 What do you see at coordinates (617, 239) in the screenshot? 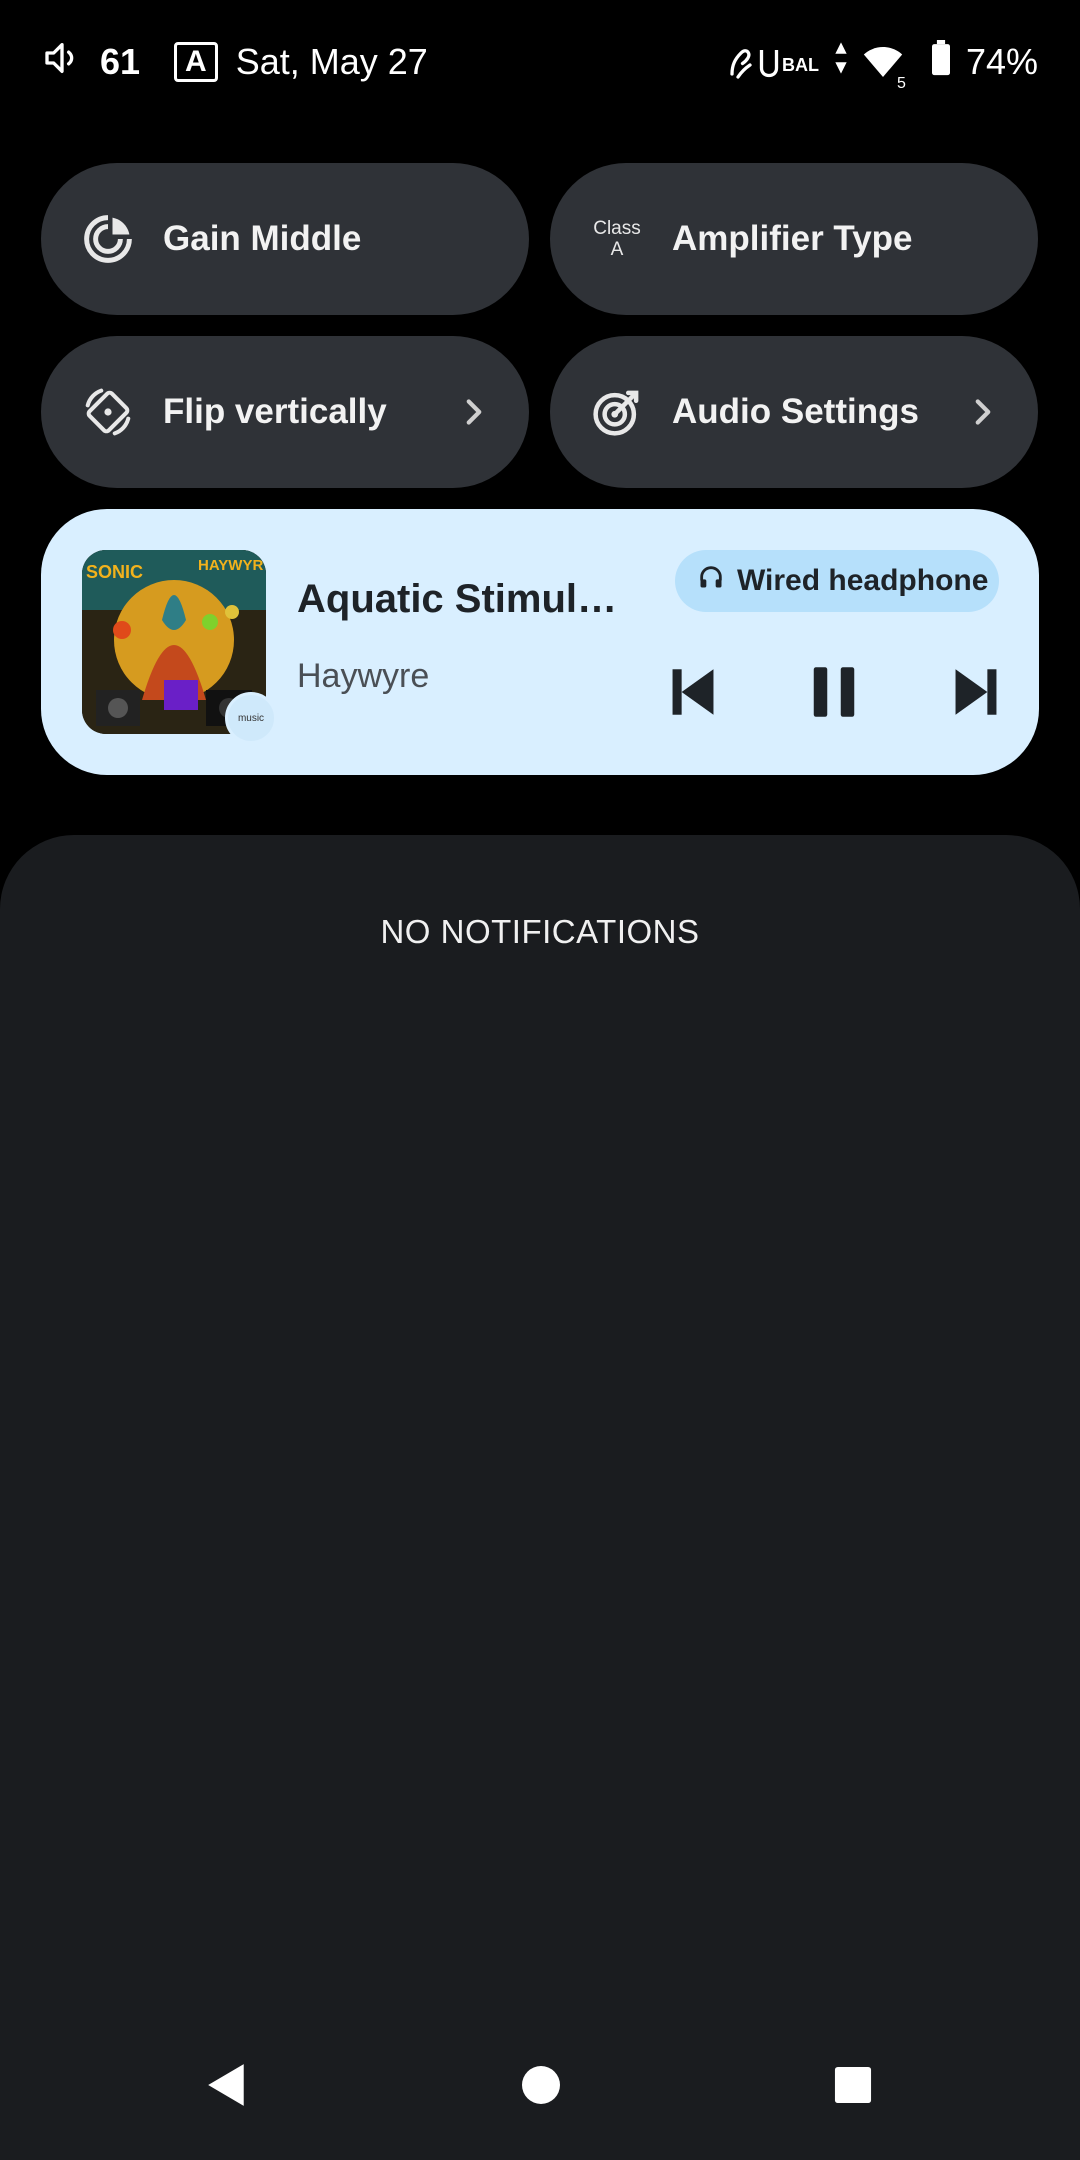
I see `class-a-icon: Class A` at bounding box center [617, 239].